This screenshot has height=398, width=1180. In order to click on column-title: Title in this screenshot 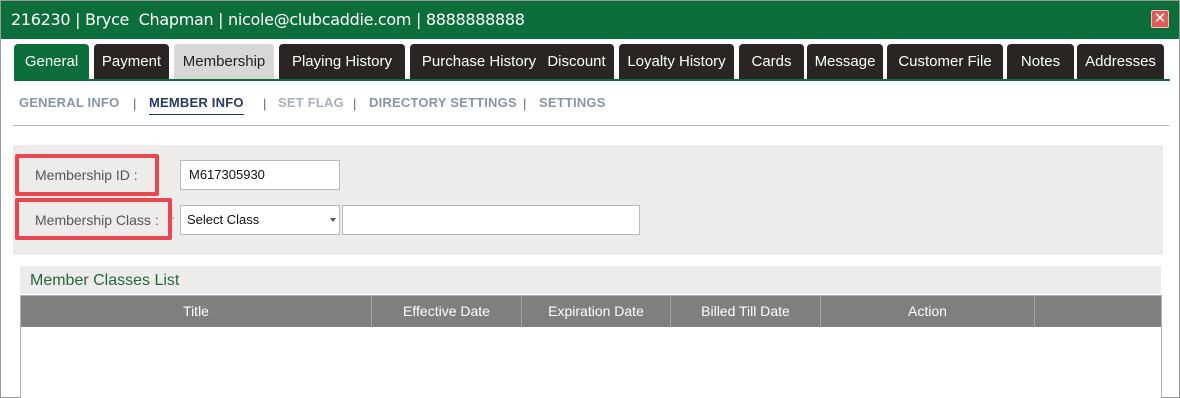, I will do `click(196, 311)`.